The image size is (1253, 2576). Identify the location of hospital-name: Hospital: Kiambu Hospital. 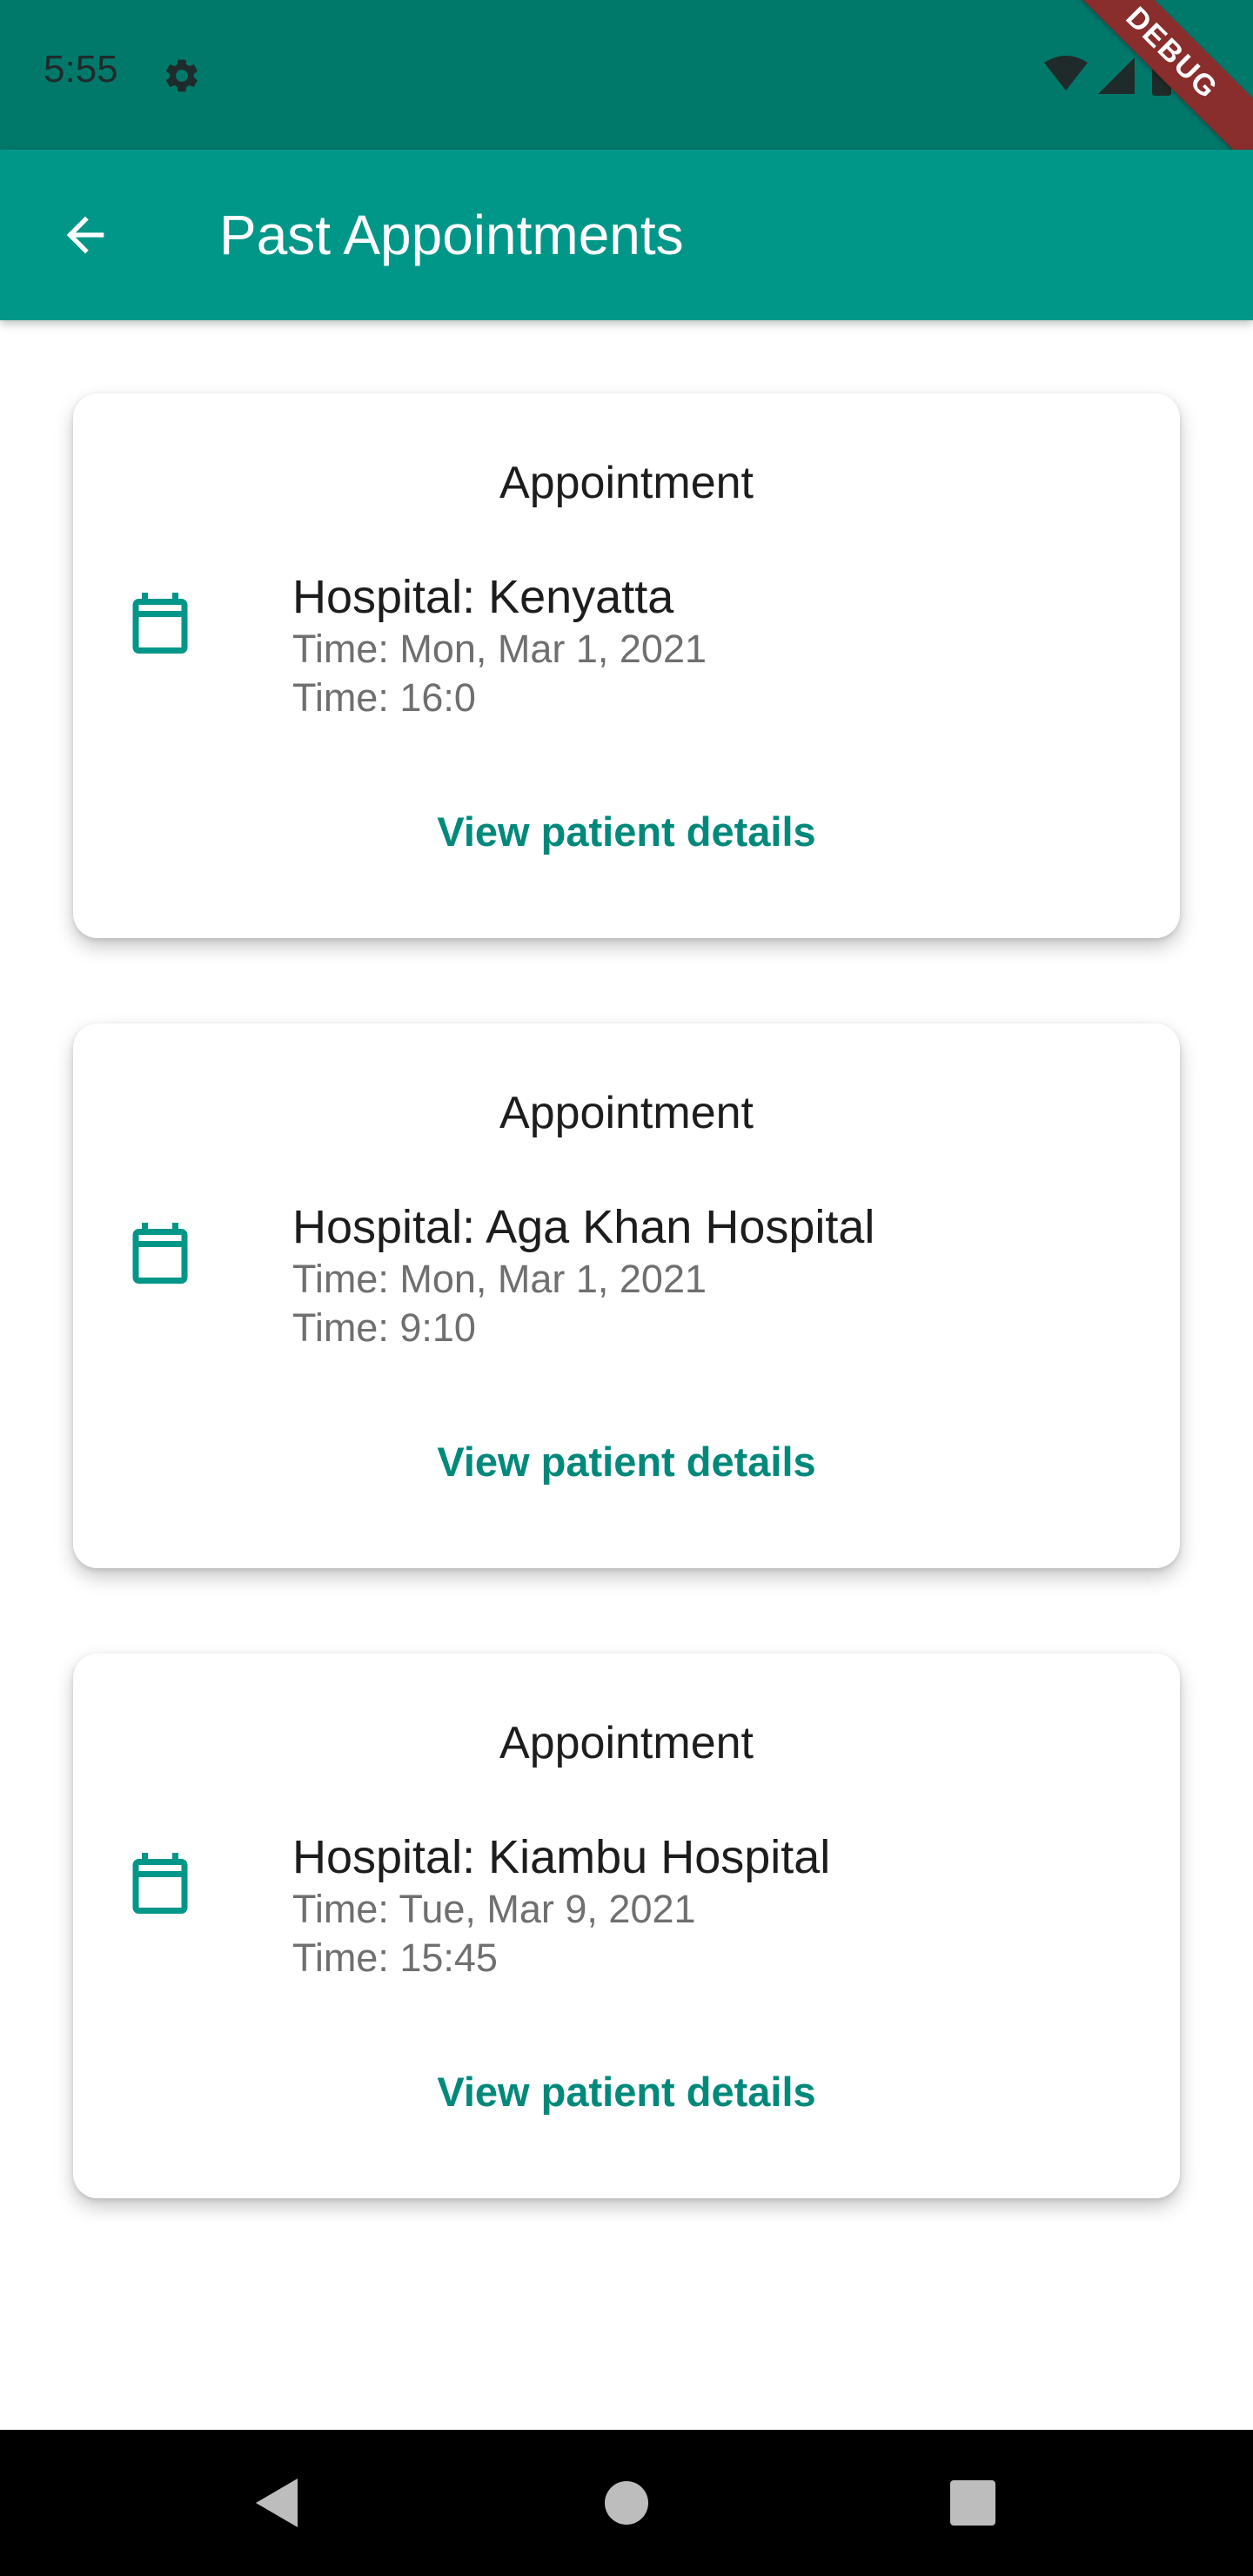
(561, 1857).